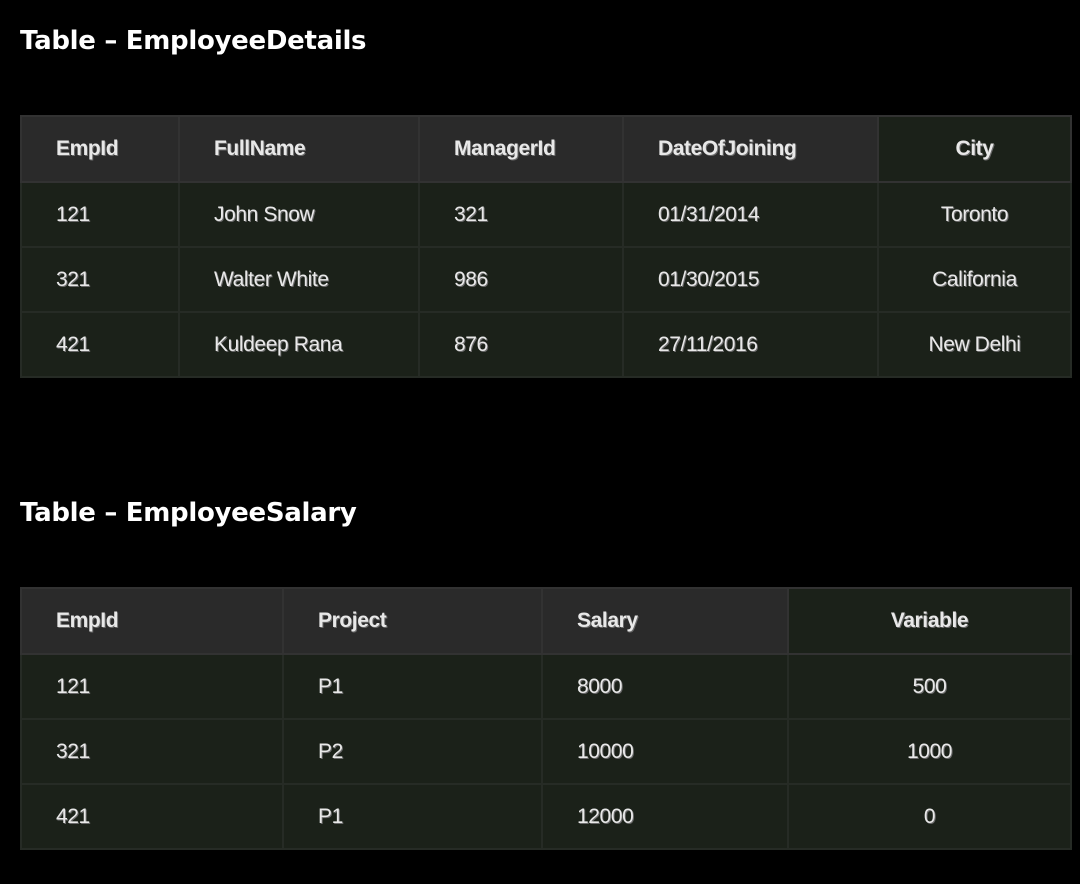 Image resolution: width=1080 pixels, height=884 pixels. I want to click on header-managerid: ManagerId, so click(521, 149).